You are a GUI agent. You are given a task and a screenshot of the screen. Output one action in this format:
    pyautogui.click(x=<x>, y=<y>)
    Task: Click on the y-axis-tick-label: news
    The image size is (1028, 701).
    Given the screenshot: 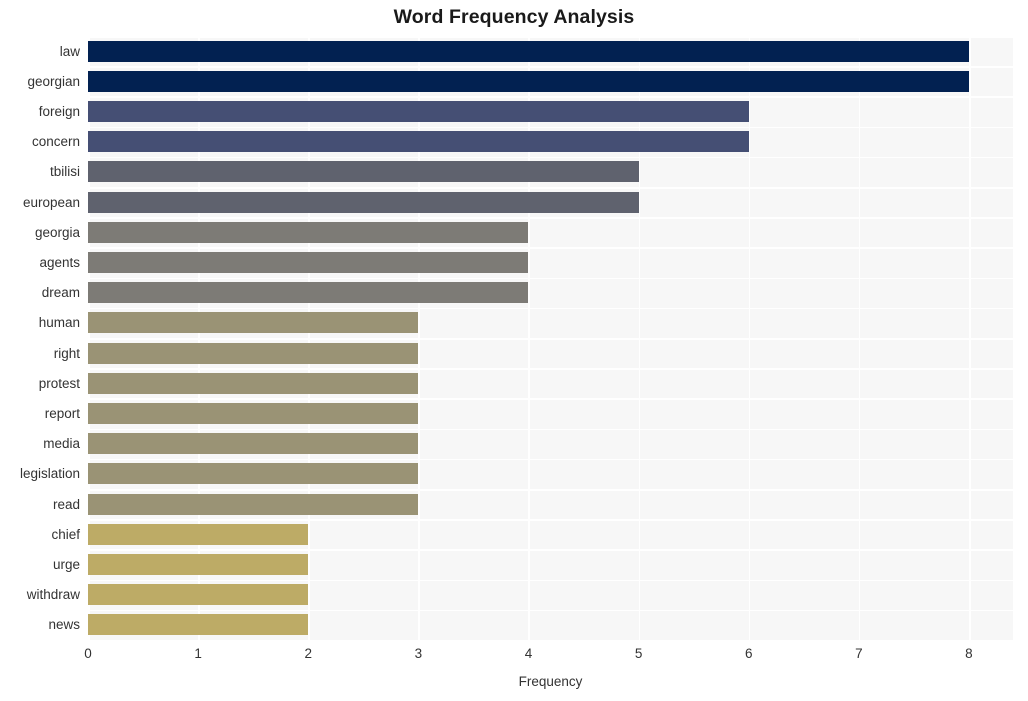 What is the action you would take?
    pyautogui.click(x=64, y=625)
    